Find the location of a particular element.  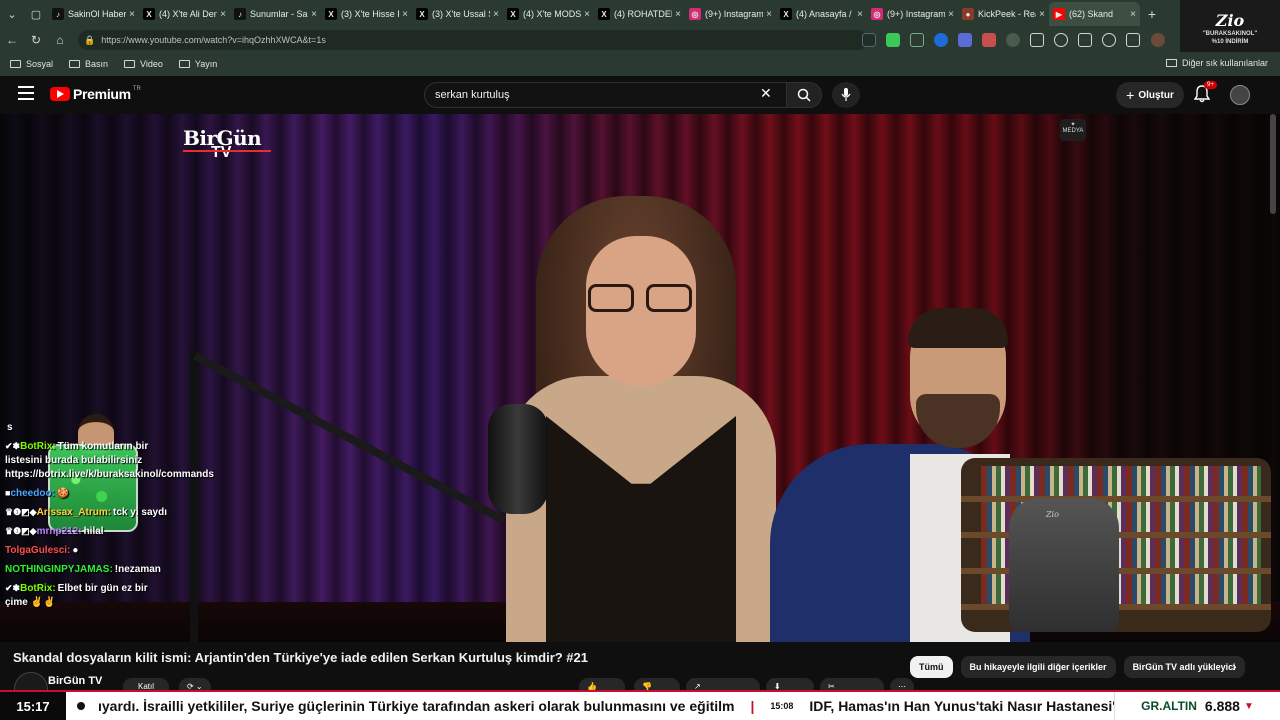

folder-icon is located at coordinates (15, 64).